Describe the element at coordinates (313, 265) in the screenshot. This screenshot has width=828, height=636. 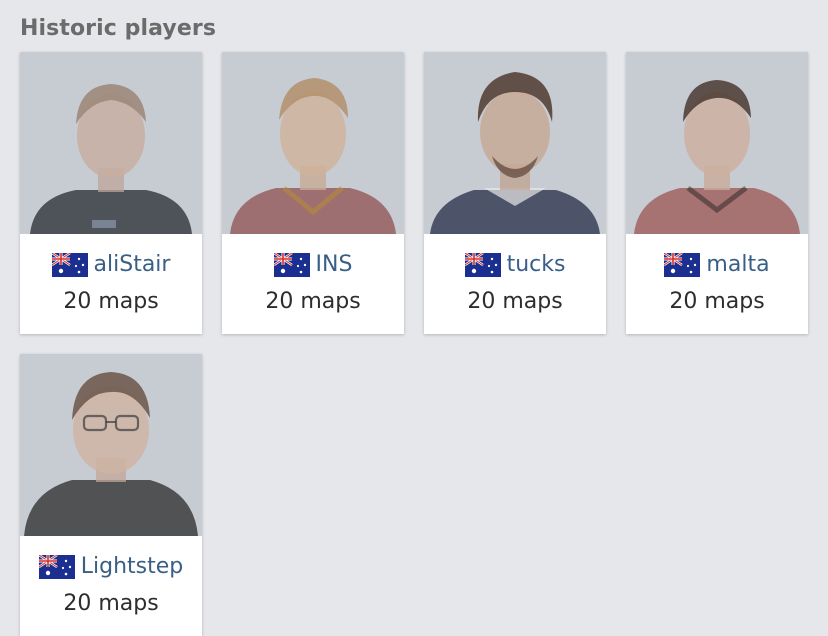
I see `player-name-row: INS` at that location.